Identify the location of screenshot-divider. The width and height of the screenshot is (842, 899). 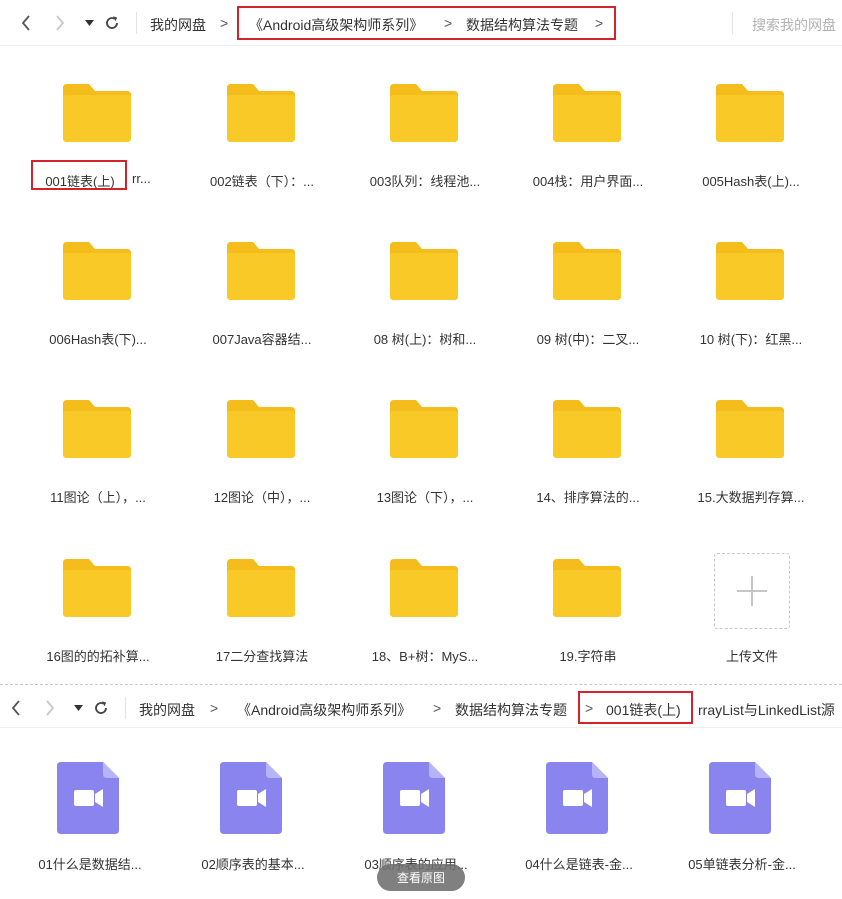
(421, 684).